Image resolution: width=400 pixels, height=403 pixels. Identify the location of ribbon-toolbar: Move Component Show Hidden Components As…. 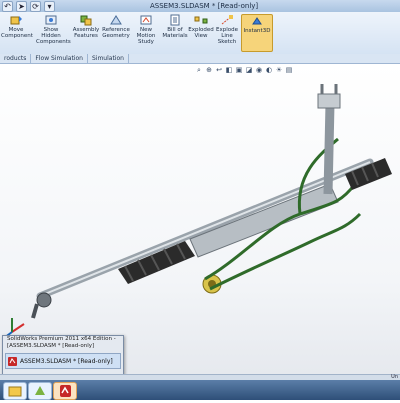
(200, 33).